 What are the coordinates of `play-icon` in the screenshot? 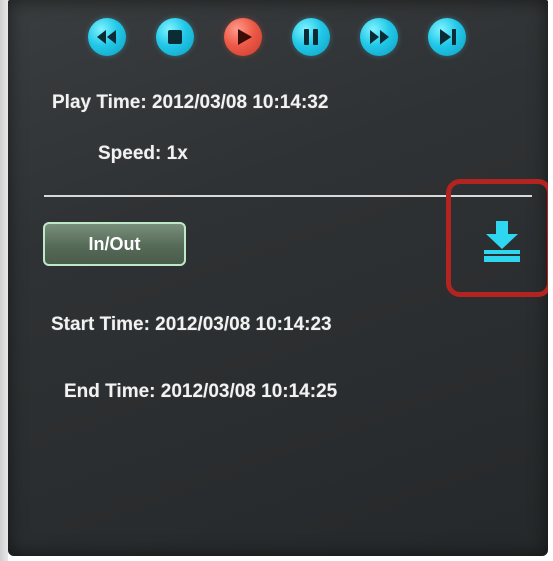 It's located at (245, 37).